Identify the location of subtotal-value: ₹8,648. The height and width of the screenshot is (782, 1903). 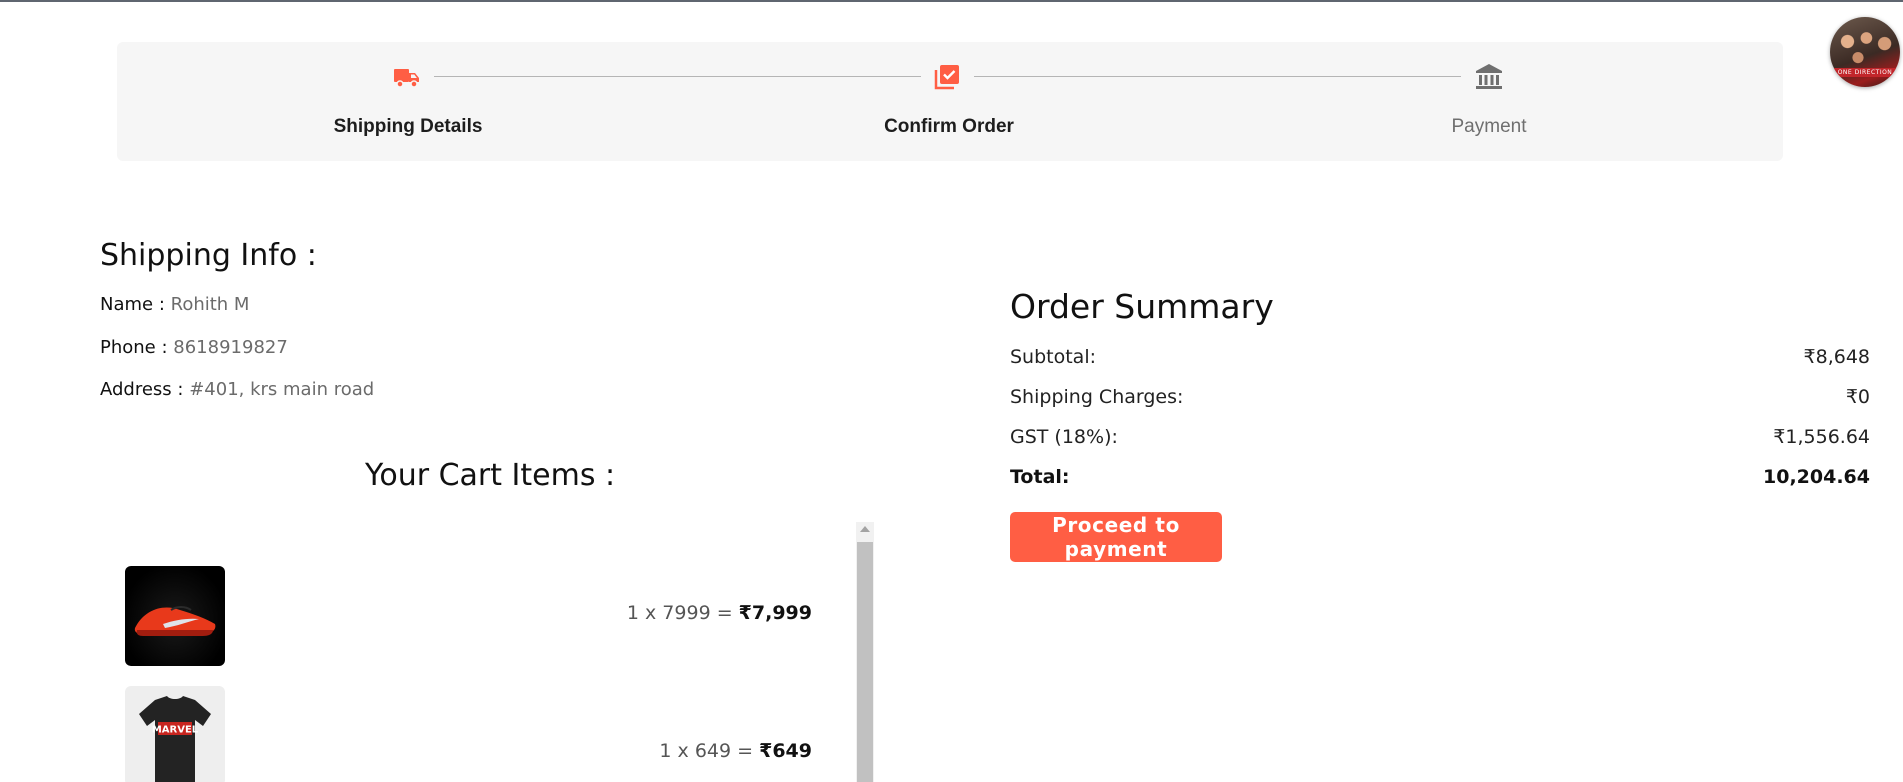
(1836, 357).